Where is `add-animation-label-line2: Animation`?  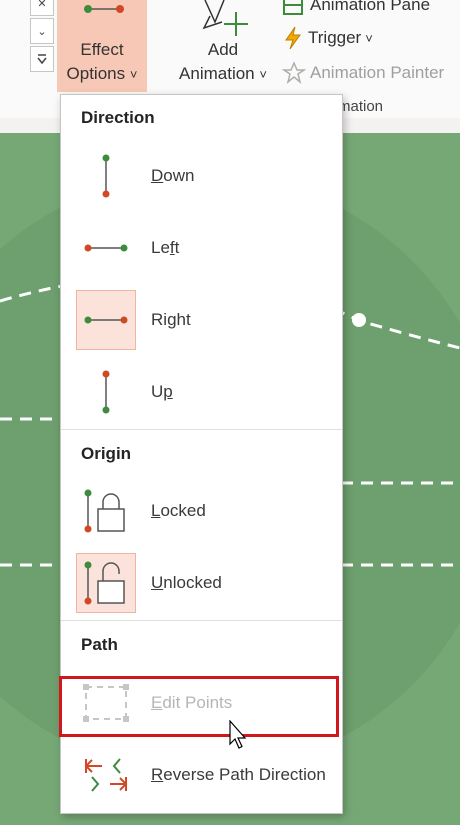
add-animation-label-line2: Animation is located at coordinates (217, 73).